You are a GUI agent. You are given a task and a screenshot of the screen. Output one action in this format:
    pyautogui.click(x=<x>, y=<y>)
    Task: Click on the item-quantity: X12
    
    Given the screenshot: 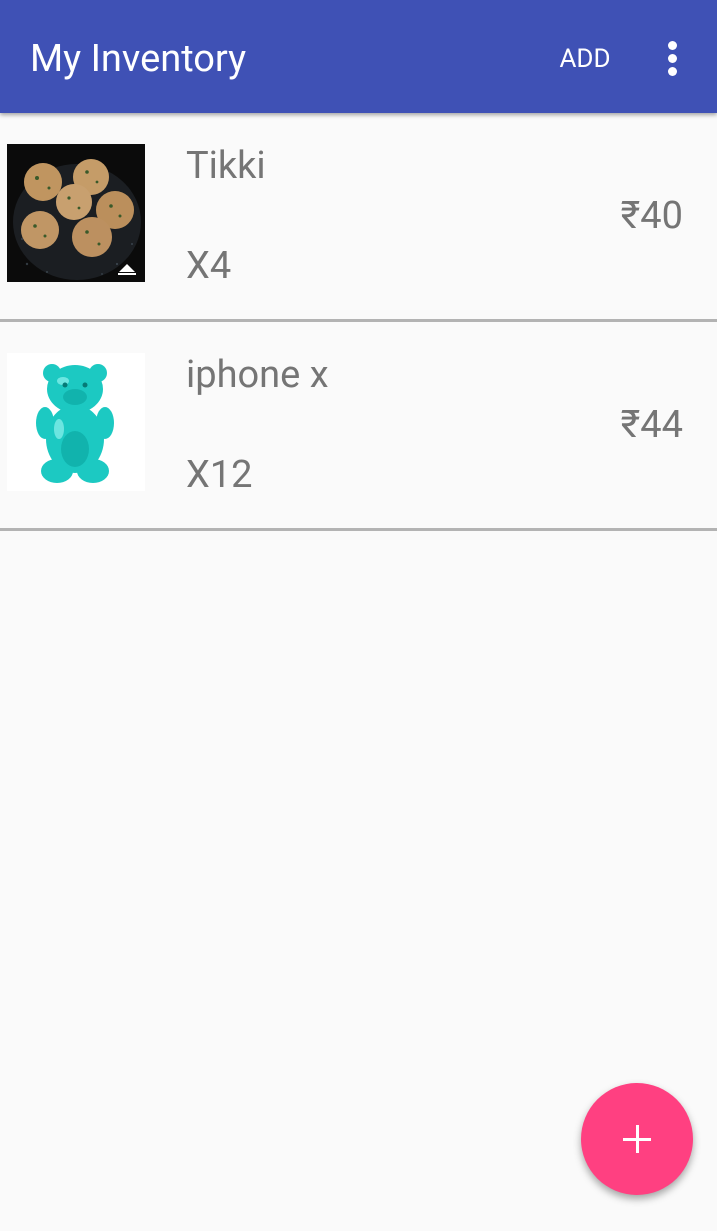 What is the action you would take?
    pyautogui.click(x=219, y=475)
    